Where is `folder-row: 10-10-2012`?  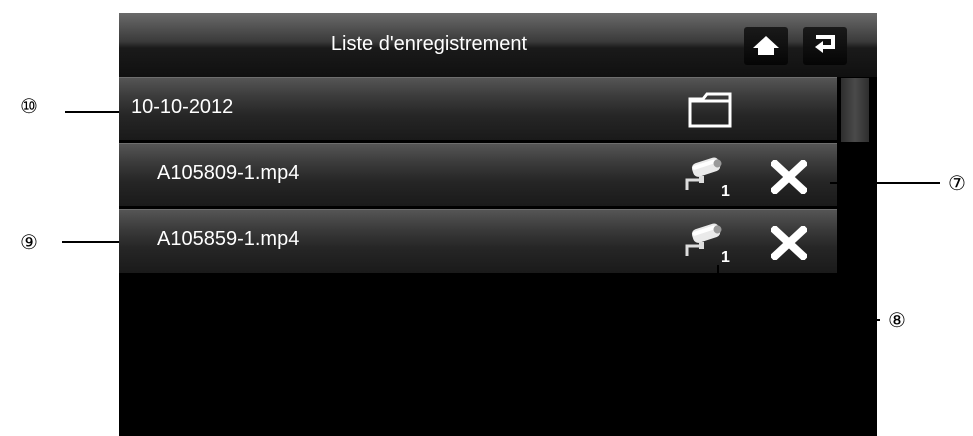
folder-row: 10-10-2012 is located at coordinates (478, 108).